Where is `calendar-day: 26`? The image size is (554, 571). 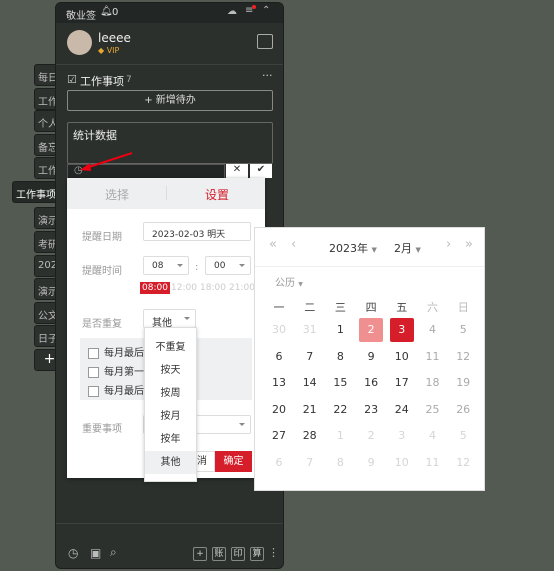 calendar-day: 26 is located at coordinates (463, 410).